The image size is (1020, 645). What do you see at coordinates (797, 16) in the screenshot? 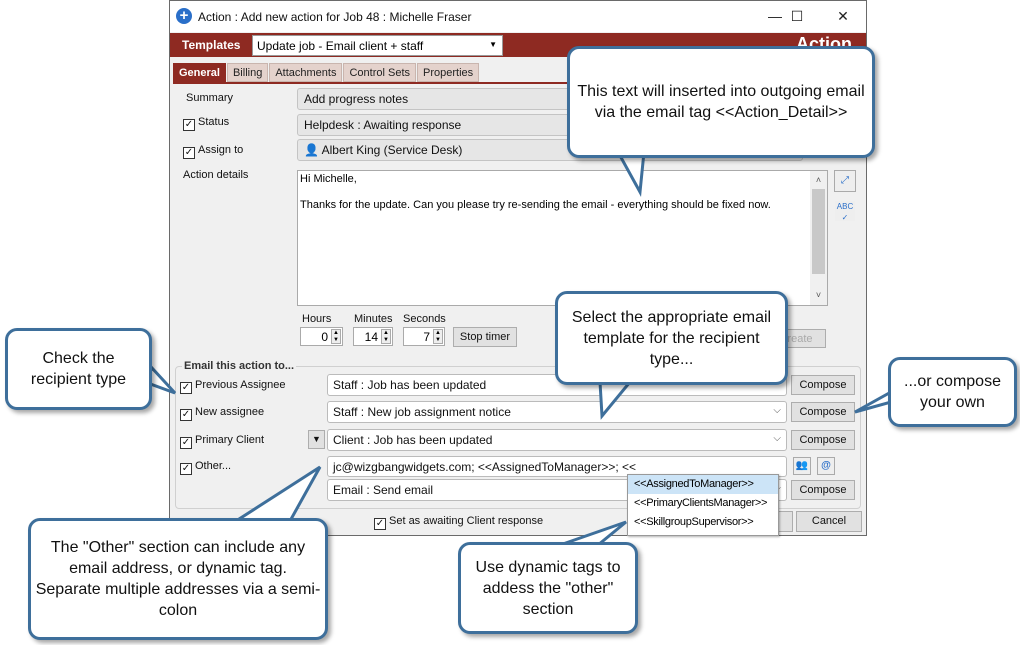
I see `maximize-button: ☐` at bounding box center [797, 16].